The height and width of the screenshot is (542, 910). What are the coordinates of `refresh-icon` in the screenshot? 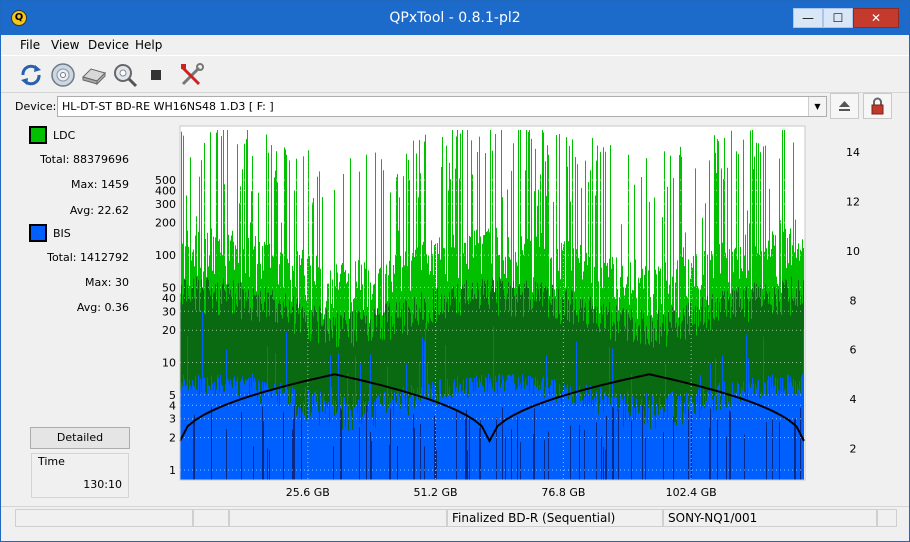 It's located at (31, 75).